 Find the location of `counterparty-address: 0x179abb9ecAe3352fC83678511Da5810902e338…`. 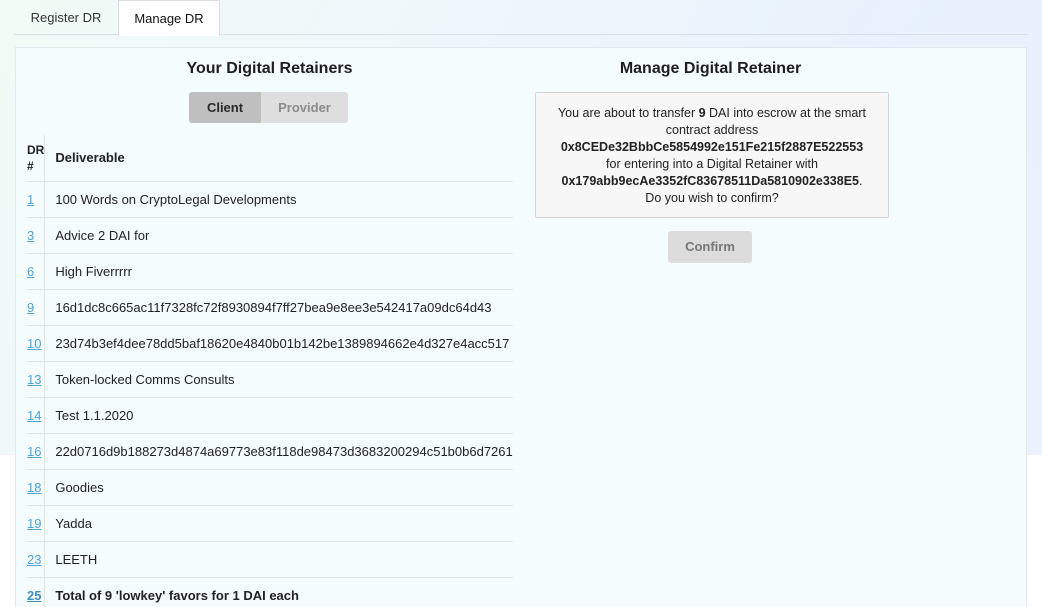

counterparty-address: 0x179abb9ecAe3352fC83678511Da5810902e338… is located at coordinates (710, 181).